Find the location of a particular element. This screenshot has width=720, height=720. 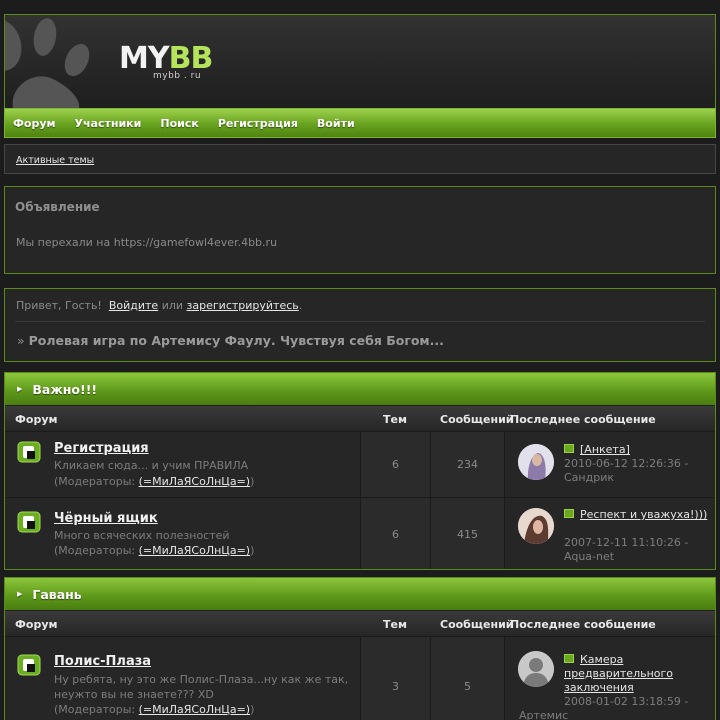

forum-link-black-box: Чёрный ящик is located at coordinates (106, 518).